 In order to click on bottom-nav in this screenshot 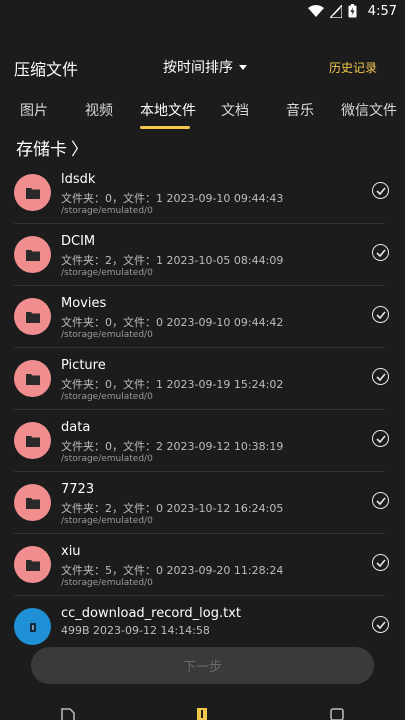, I will do `click(202, 714)`.